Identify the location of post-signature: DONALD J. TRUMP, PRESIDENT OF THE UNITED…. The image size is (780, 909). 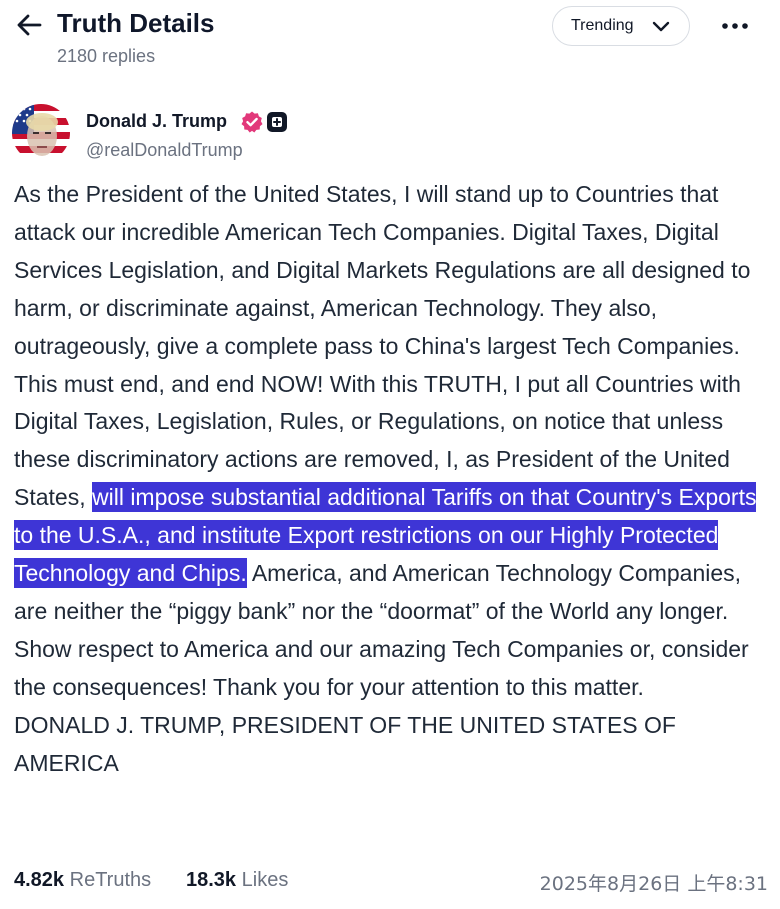
(345, 743).